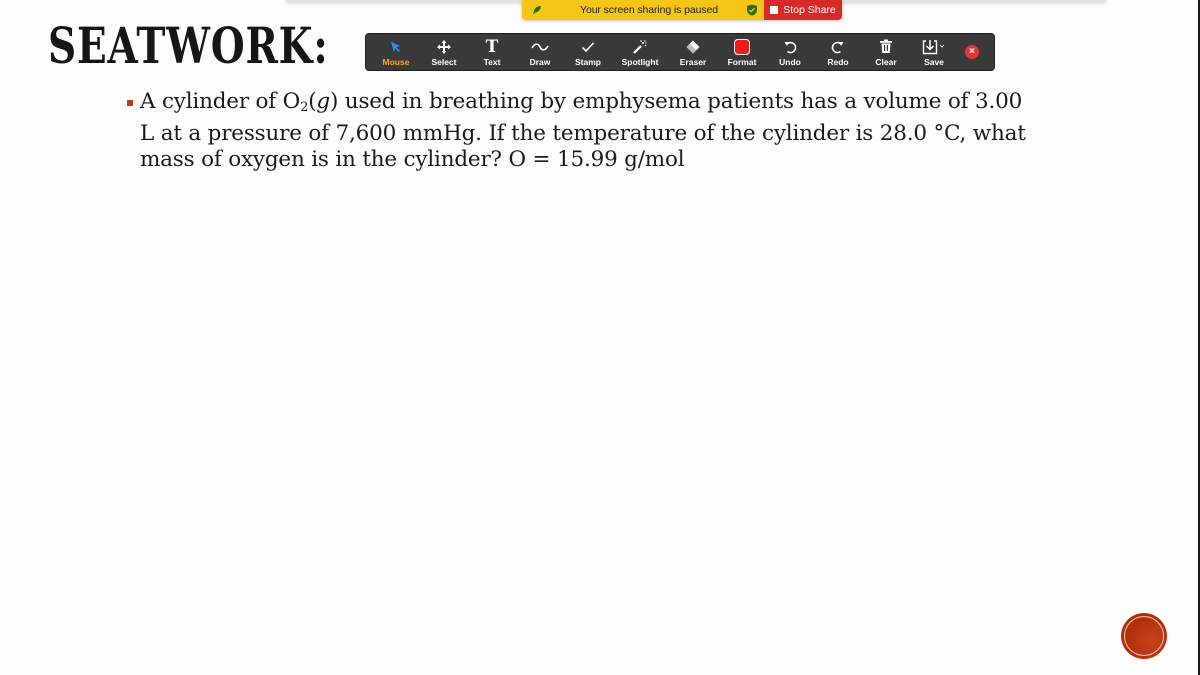 The image size is (1200, 675). I want to click on cursor-arrow-icon, so click(396, 47).